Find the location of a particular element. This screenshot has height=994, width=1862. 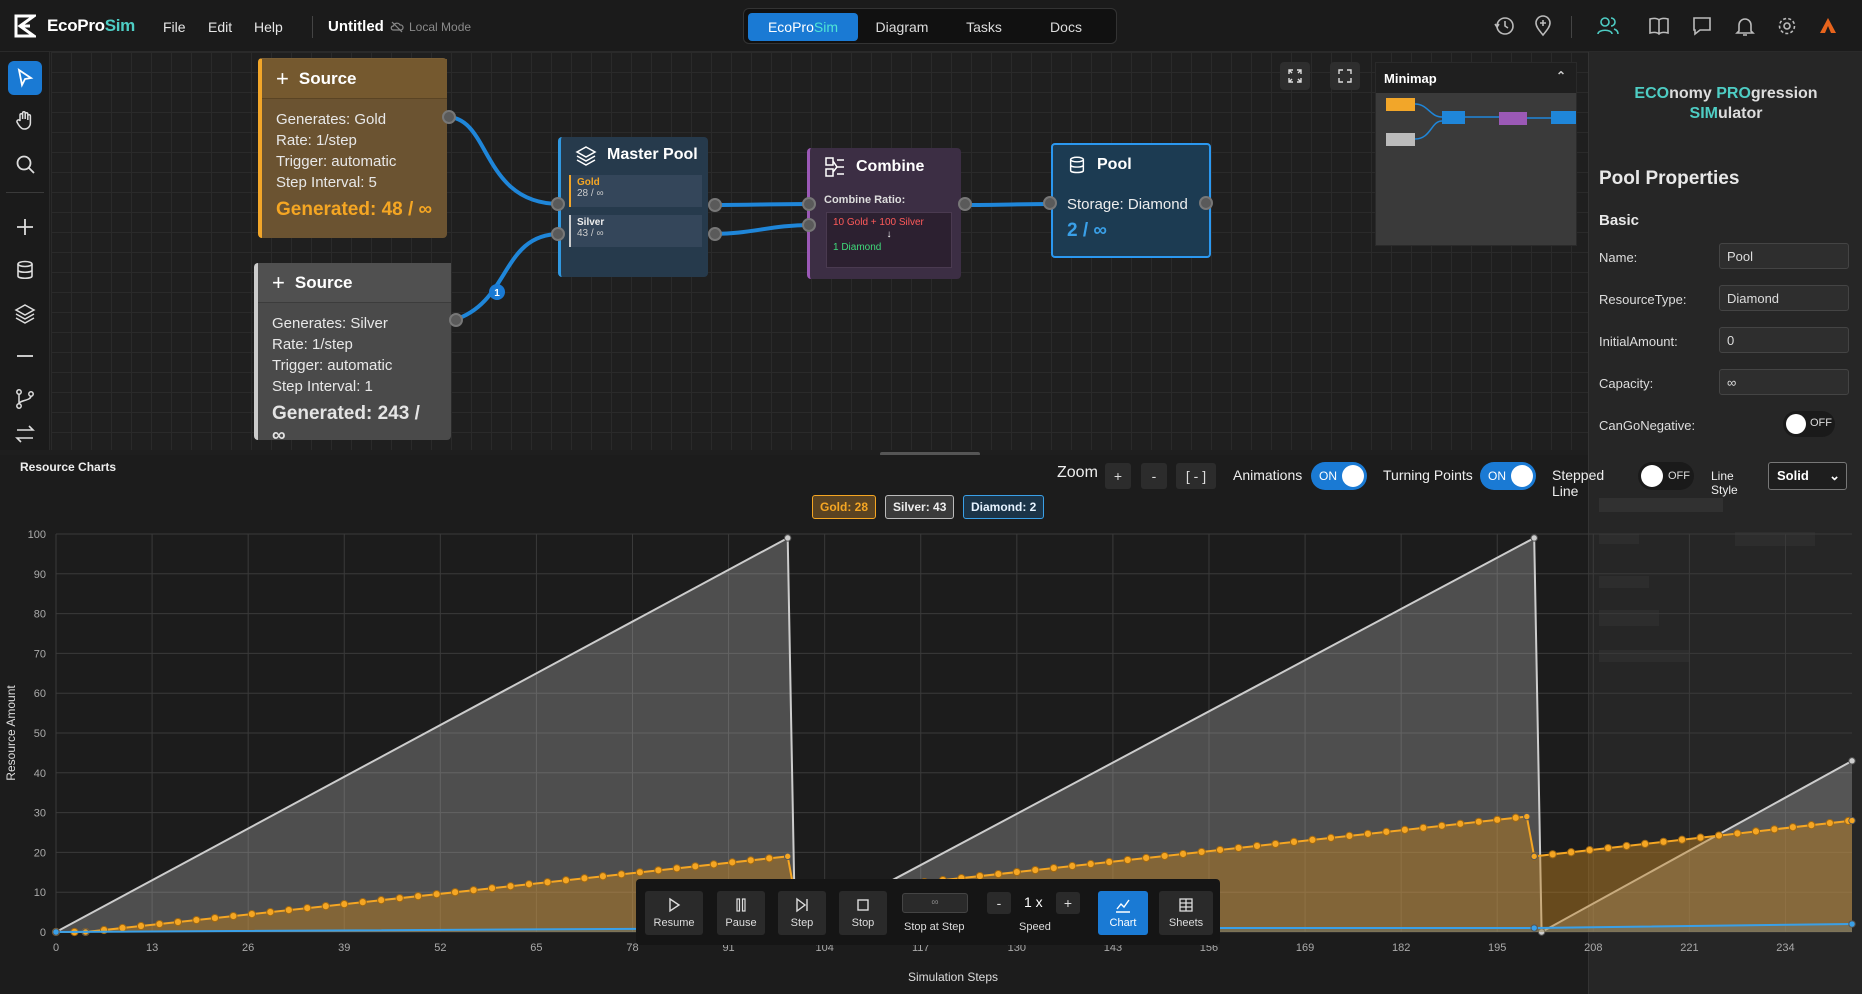

zoom-in-button: + is located at coordinates (1118, 476).